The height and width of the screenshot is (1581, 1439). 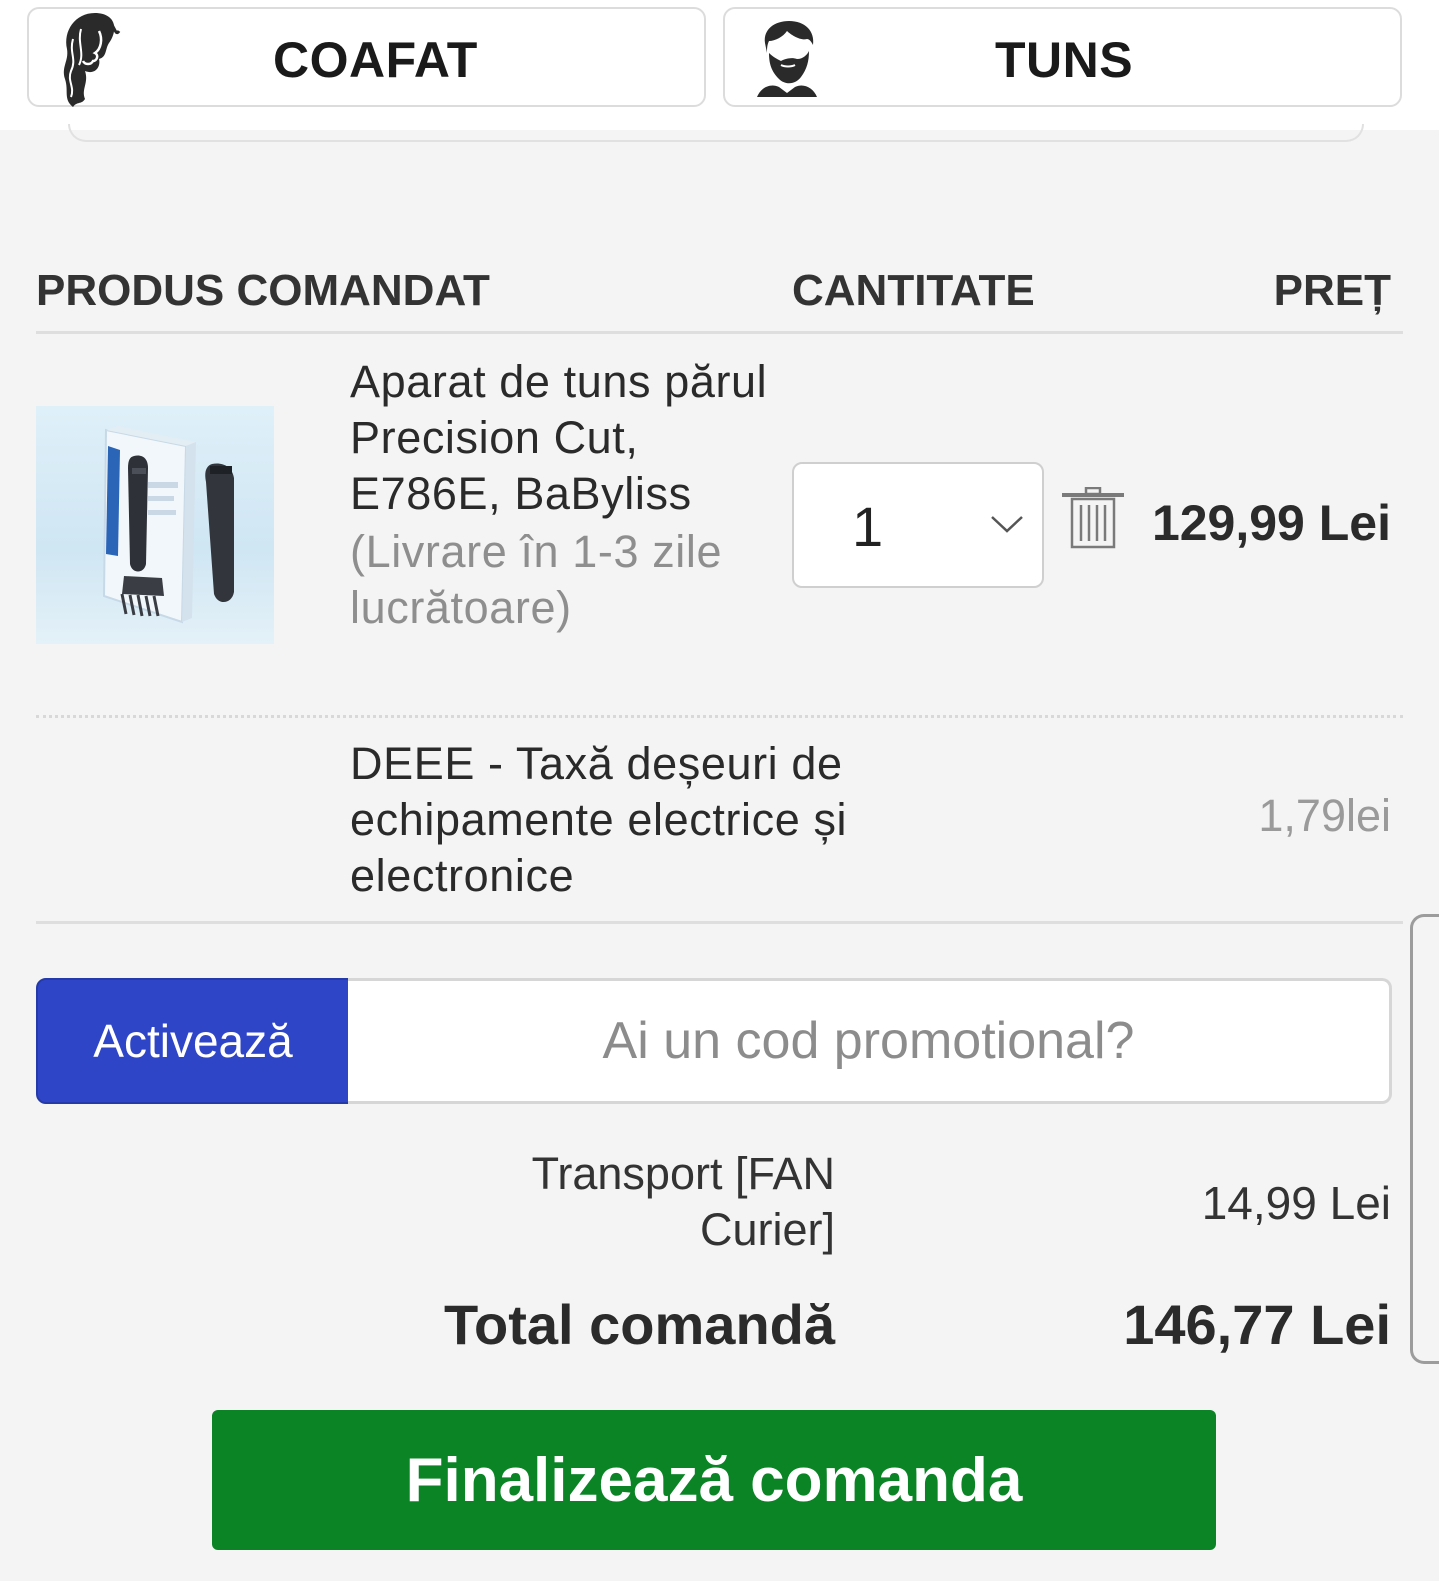 I want to click on quantity-select: 1, so click(x=918, y=525).